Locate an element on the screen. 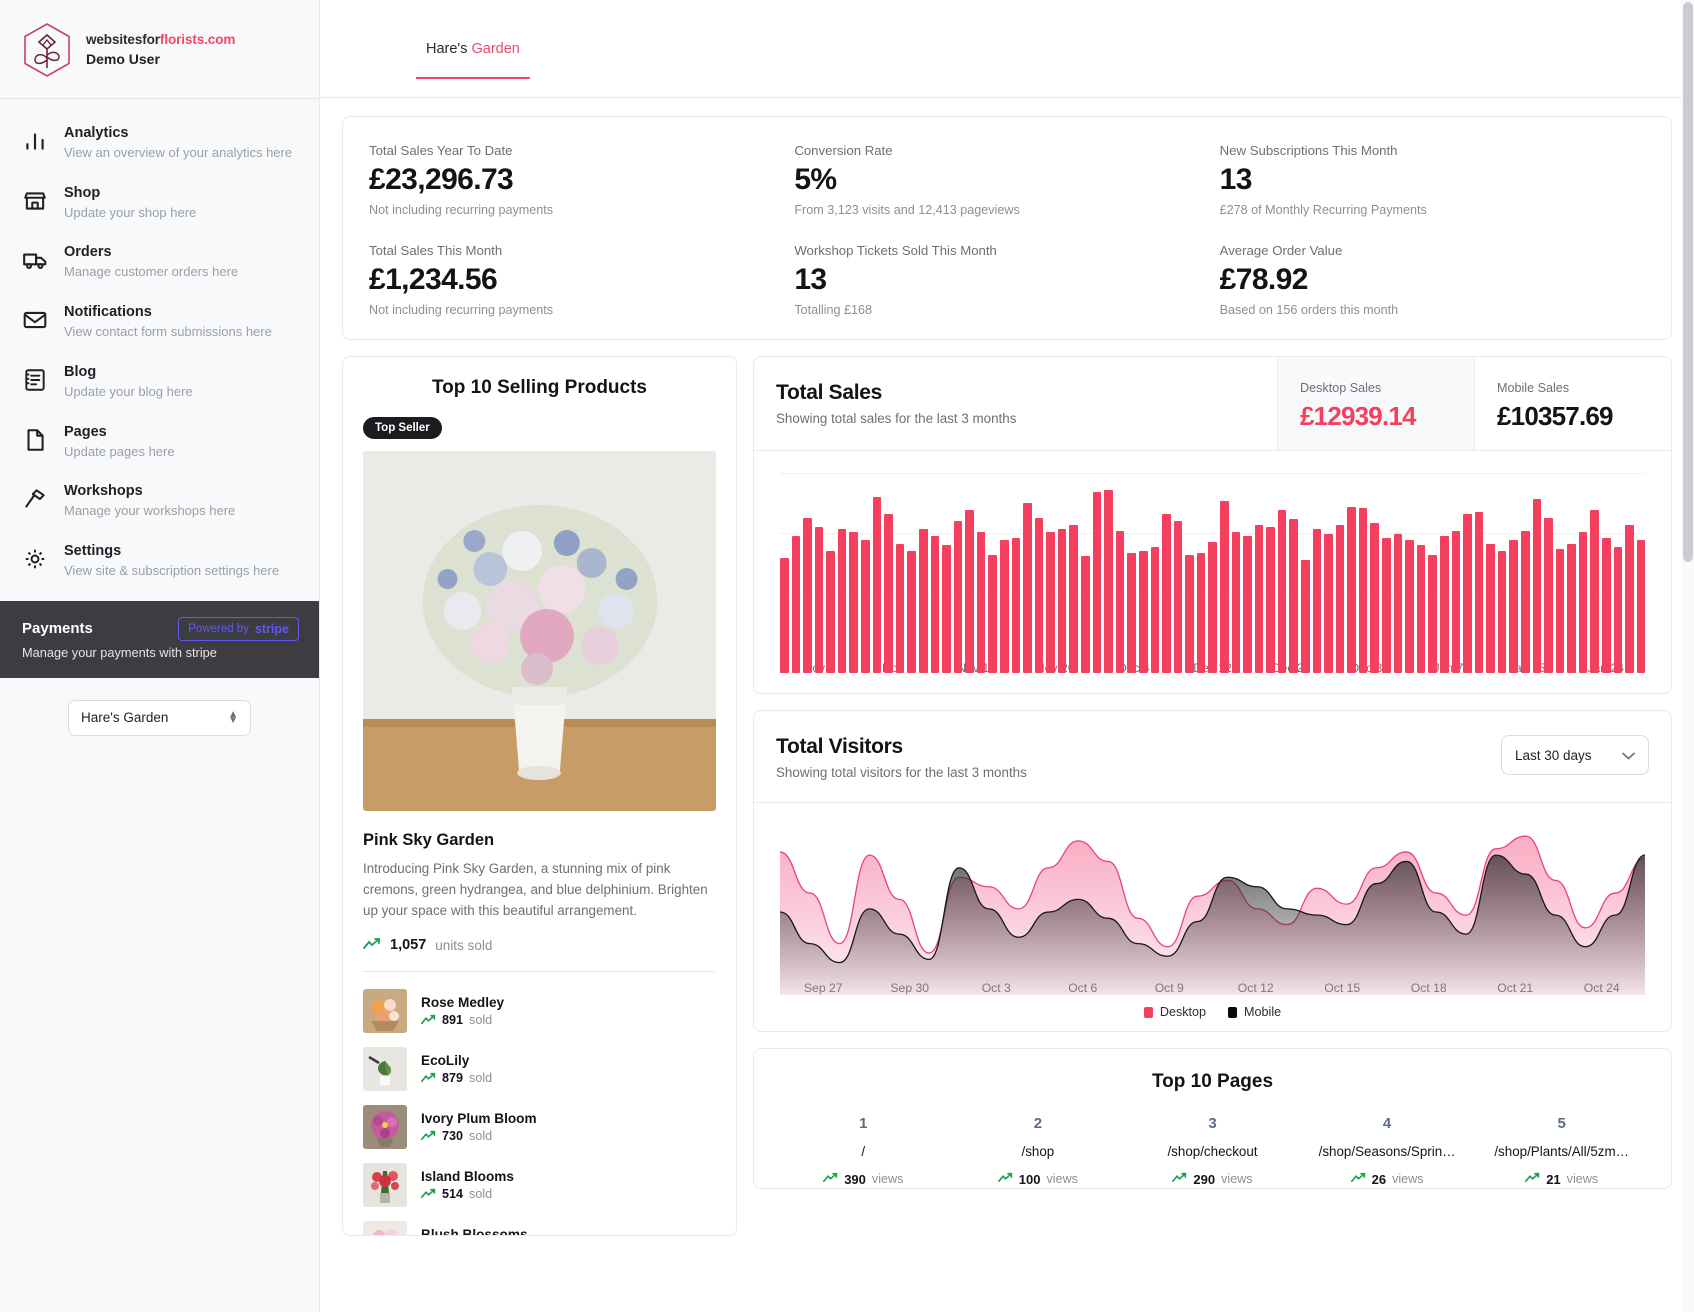 The width and height of the screenshot is (1694, 1312). tab-prefix: Hare's is located at coordinates (449, 48).